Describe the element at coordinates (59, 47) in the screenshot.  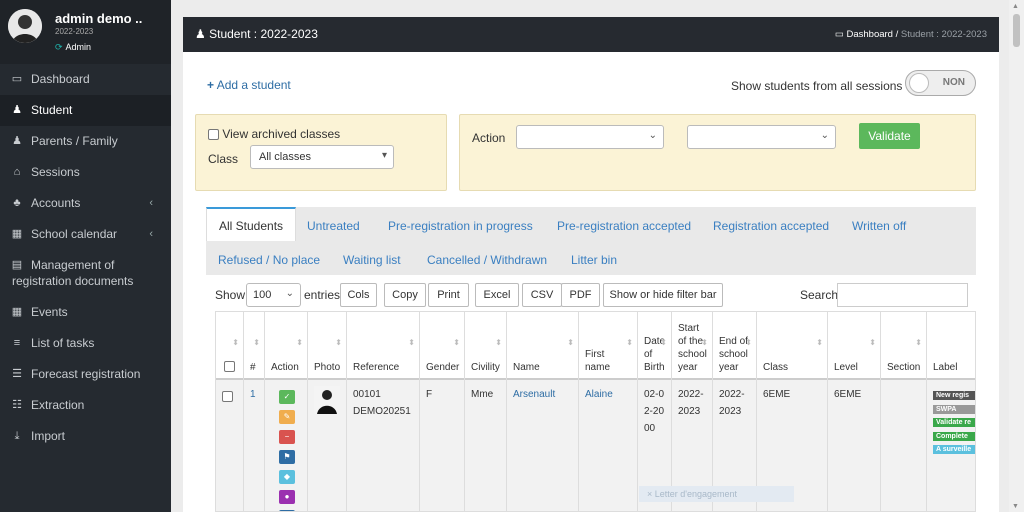
I see `status-icon: ⟳` at that location.